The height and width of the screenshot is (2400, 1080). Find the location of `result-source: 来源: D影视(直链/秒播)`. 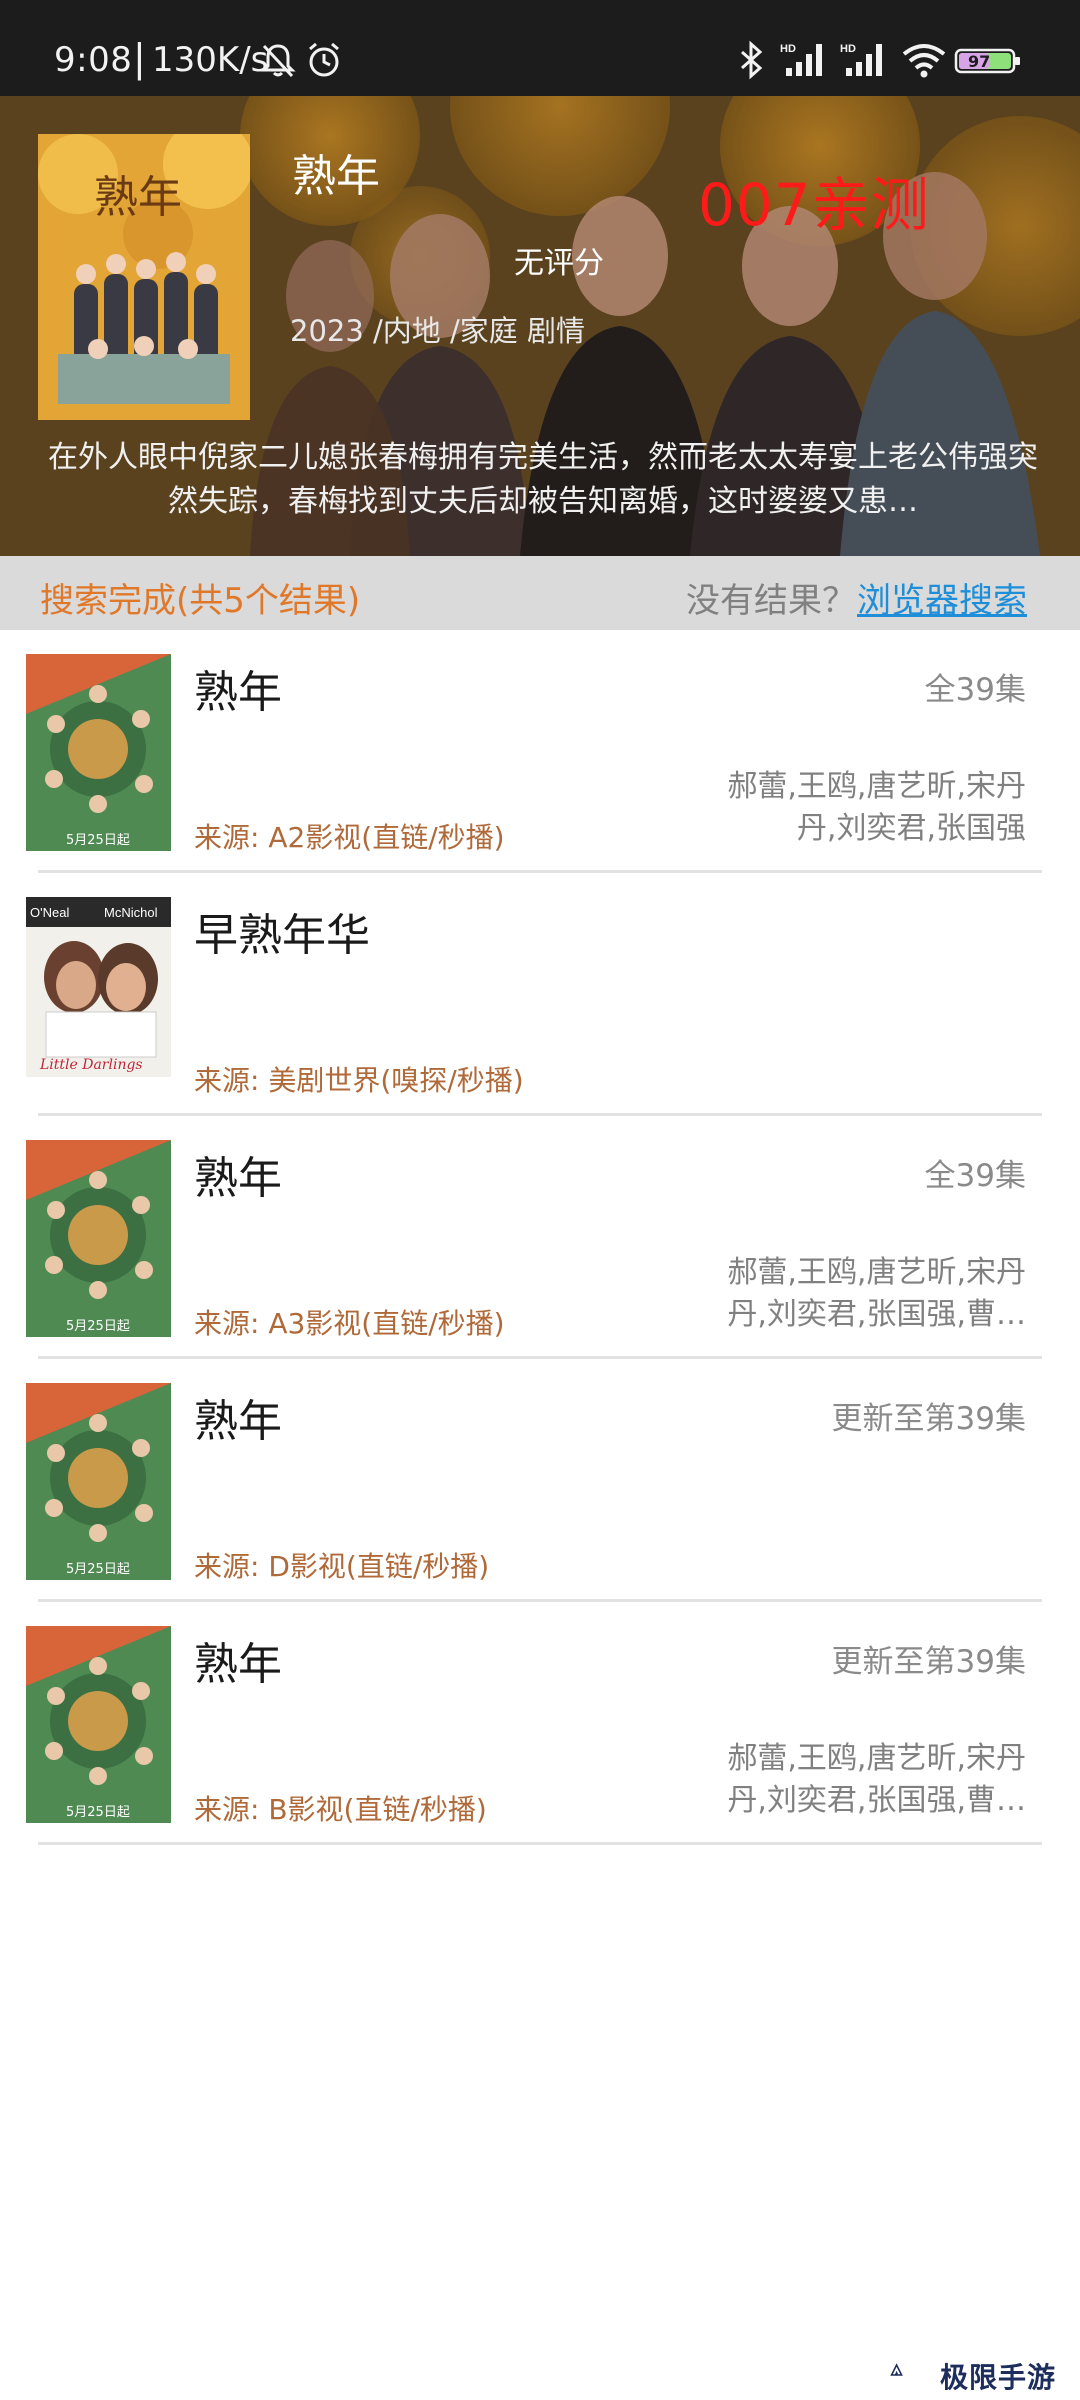

result-source: 来源: D影视(直链/秒播) is located at coordinates (342, 1566).